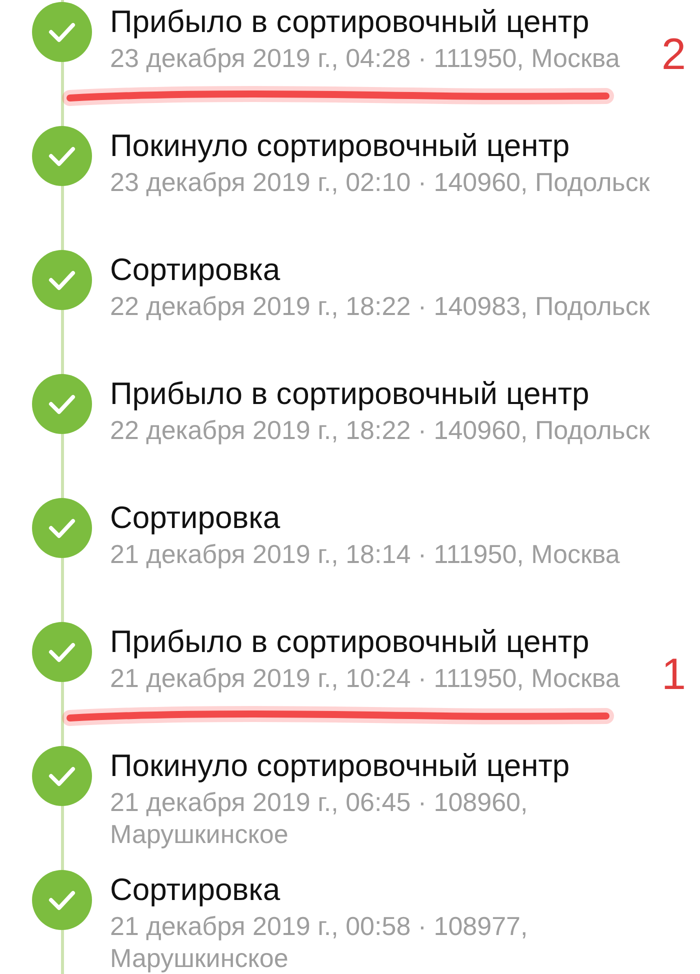  What do you see at coordinates (319, 942) in the screenshot?
I see `event-details: 21 декабря 2019 г., 00:58 · 108977, Марушкинское` at bounding box center [319, 942].